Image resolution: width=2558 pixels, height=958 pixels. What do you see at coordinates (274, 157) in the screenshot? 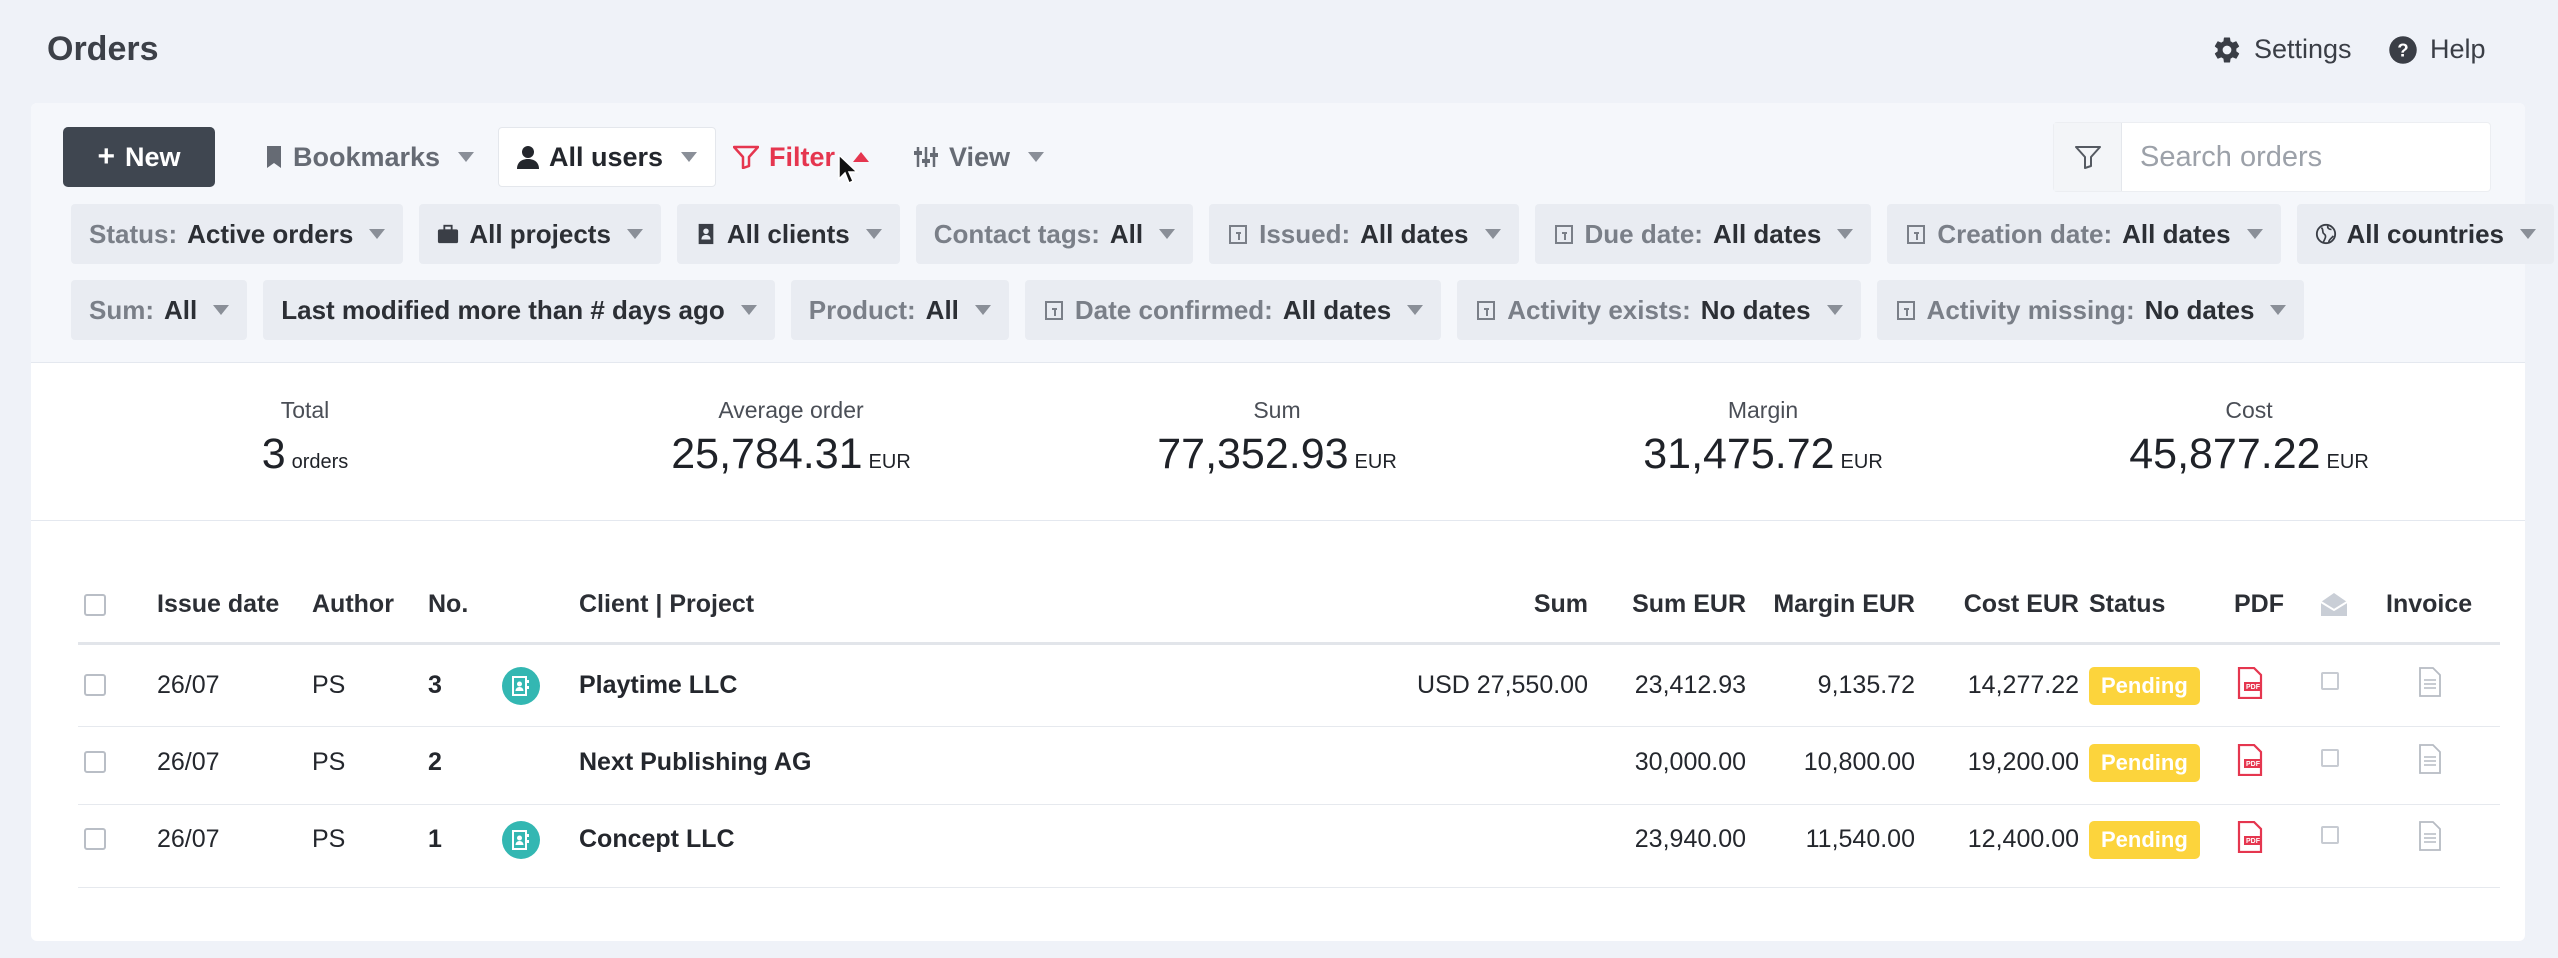
I see `bookmark-icon` at bounding box center [274, 157].